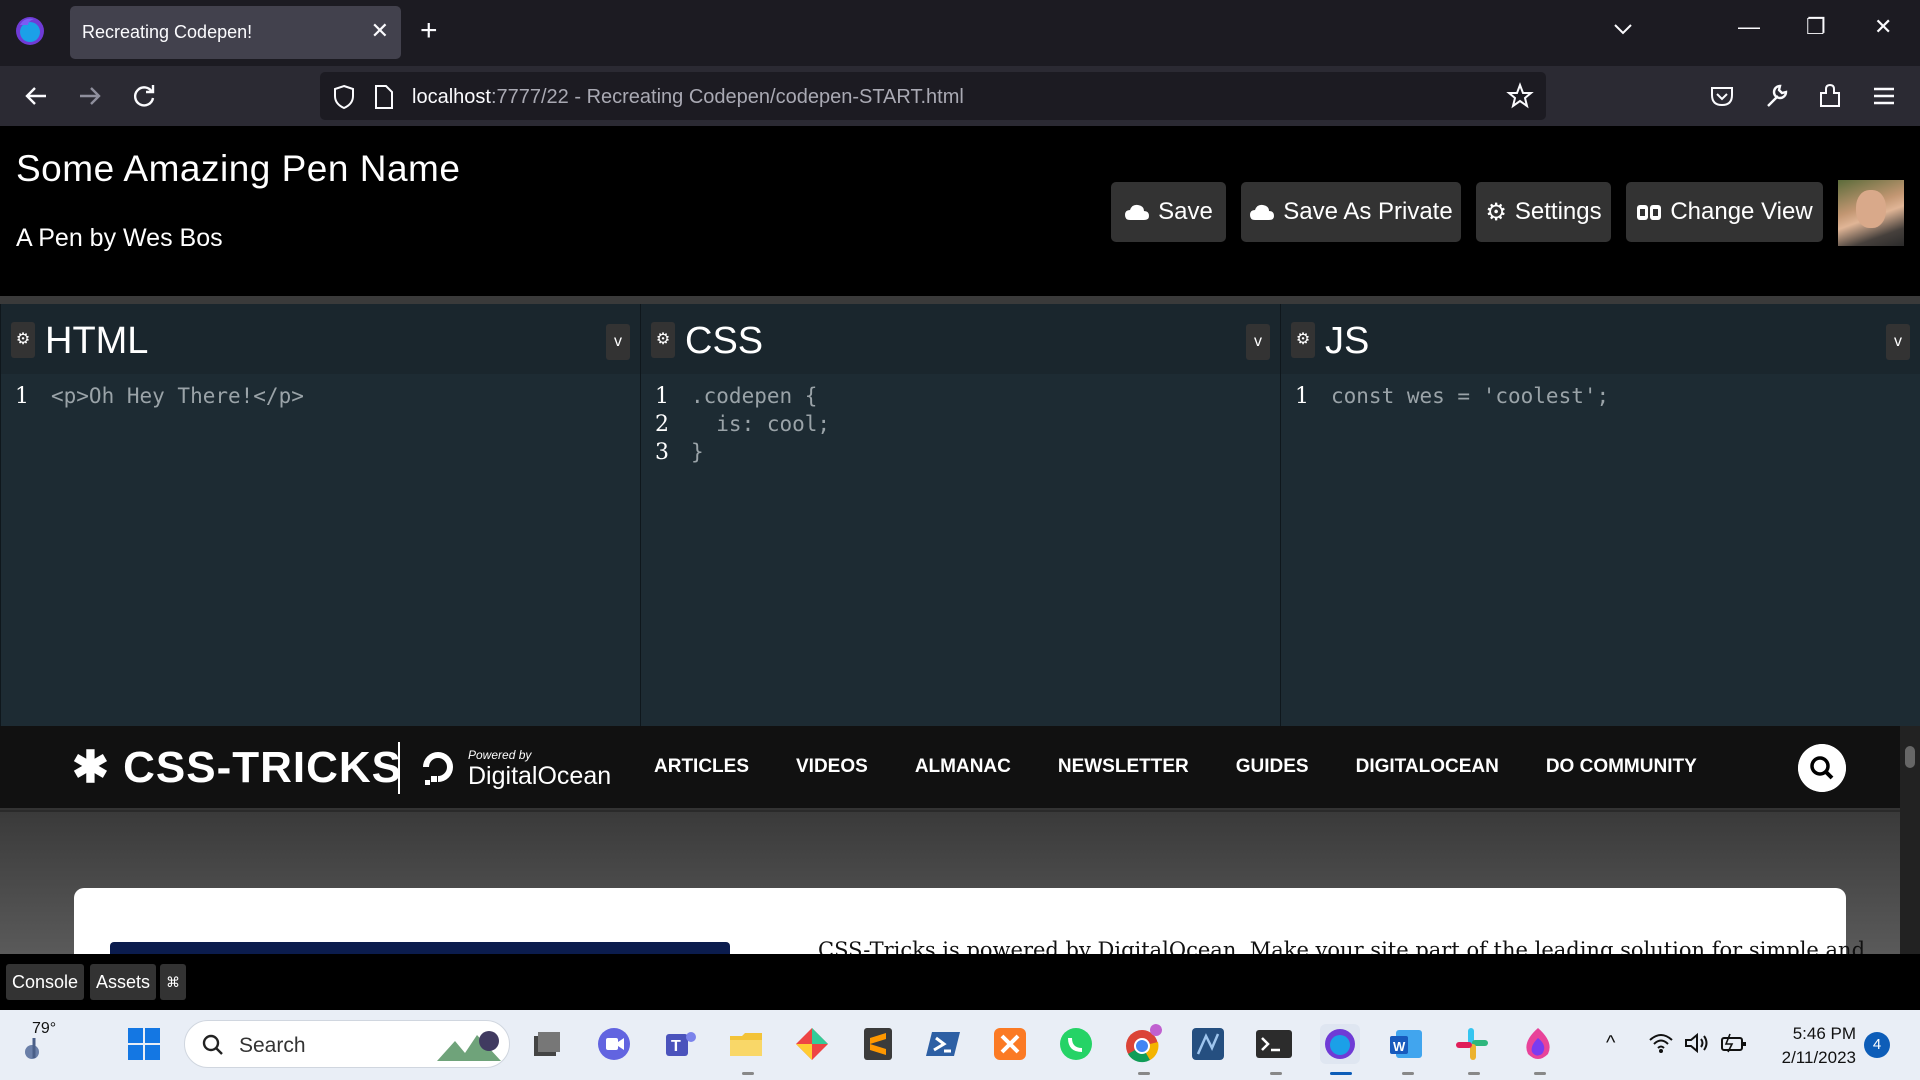  Describe the element at coordinates (1123, 767) in the screenshot. I see `nav-link-newsletter: NEWSLETTER` at that location.